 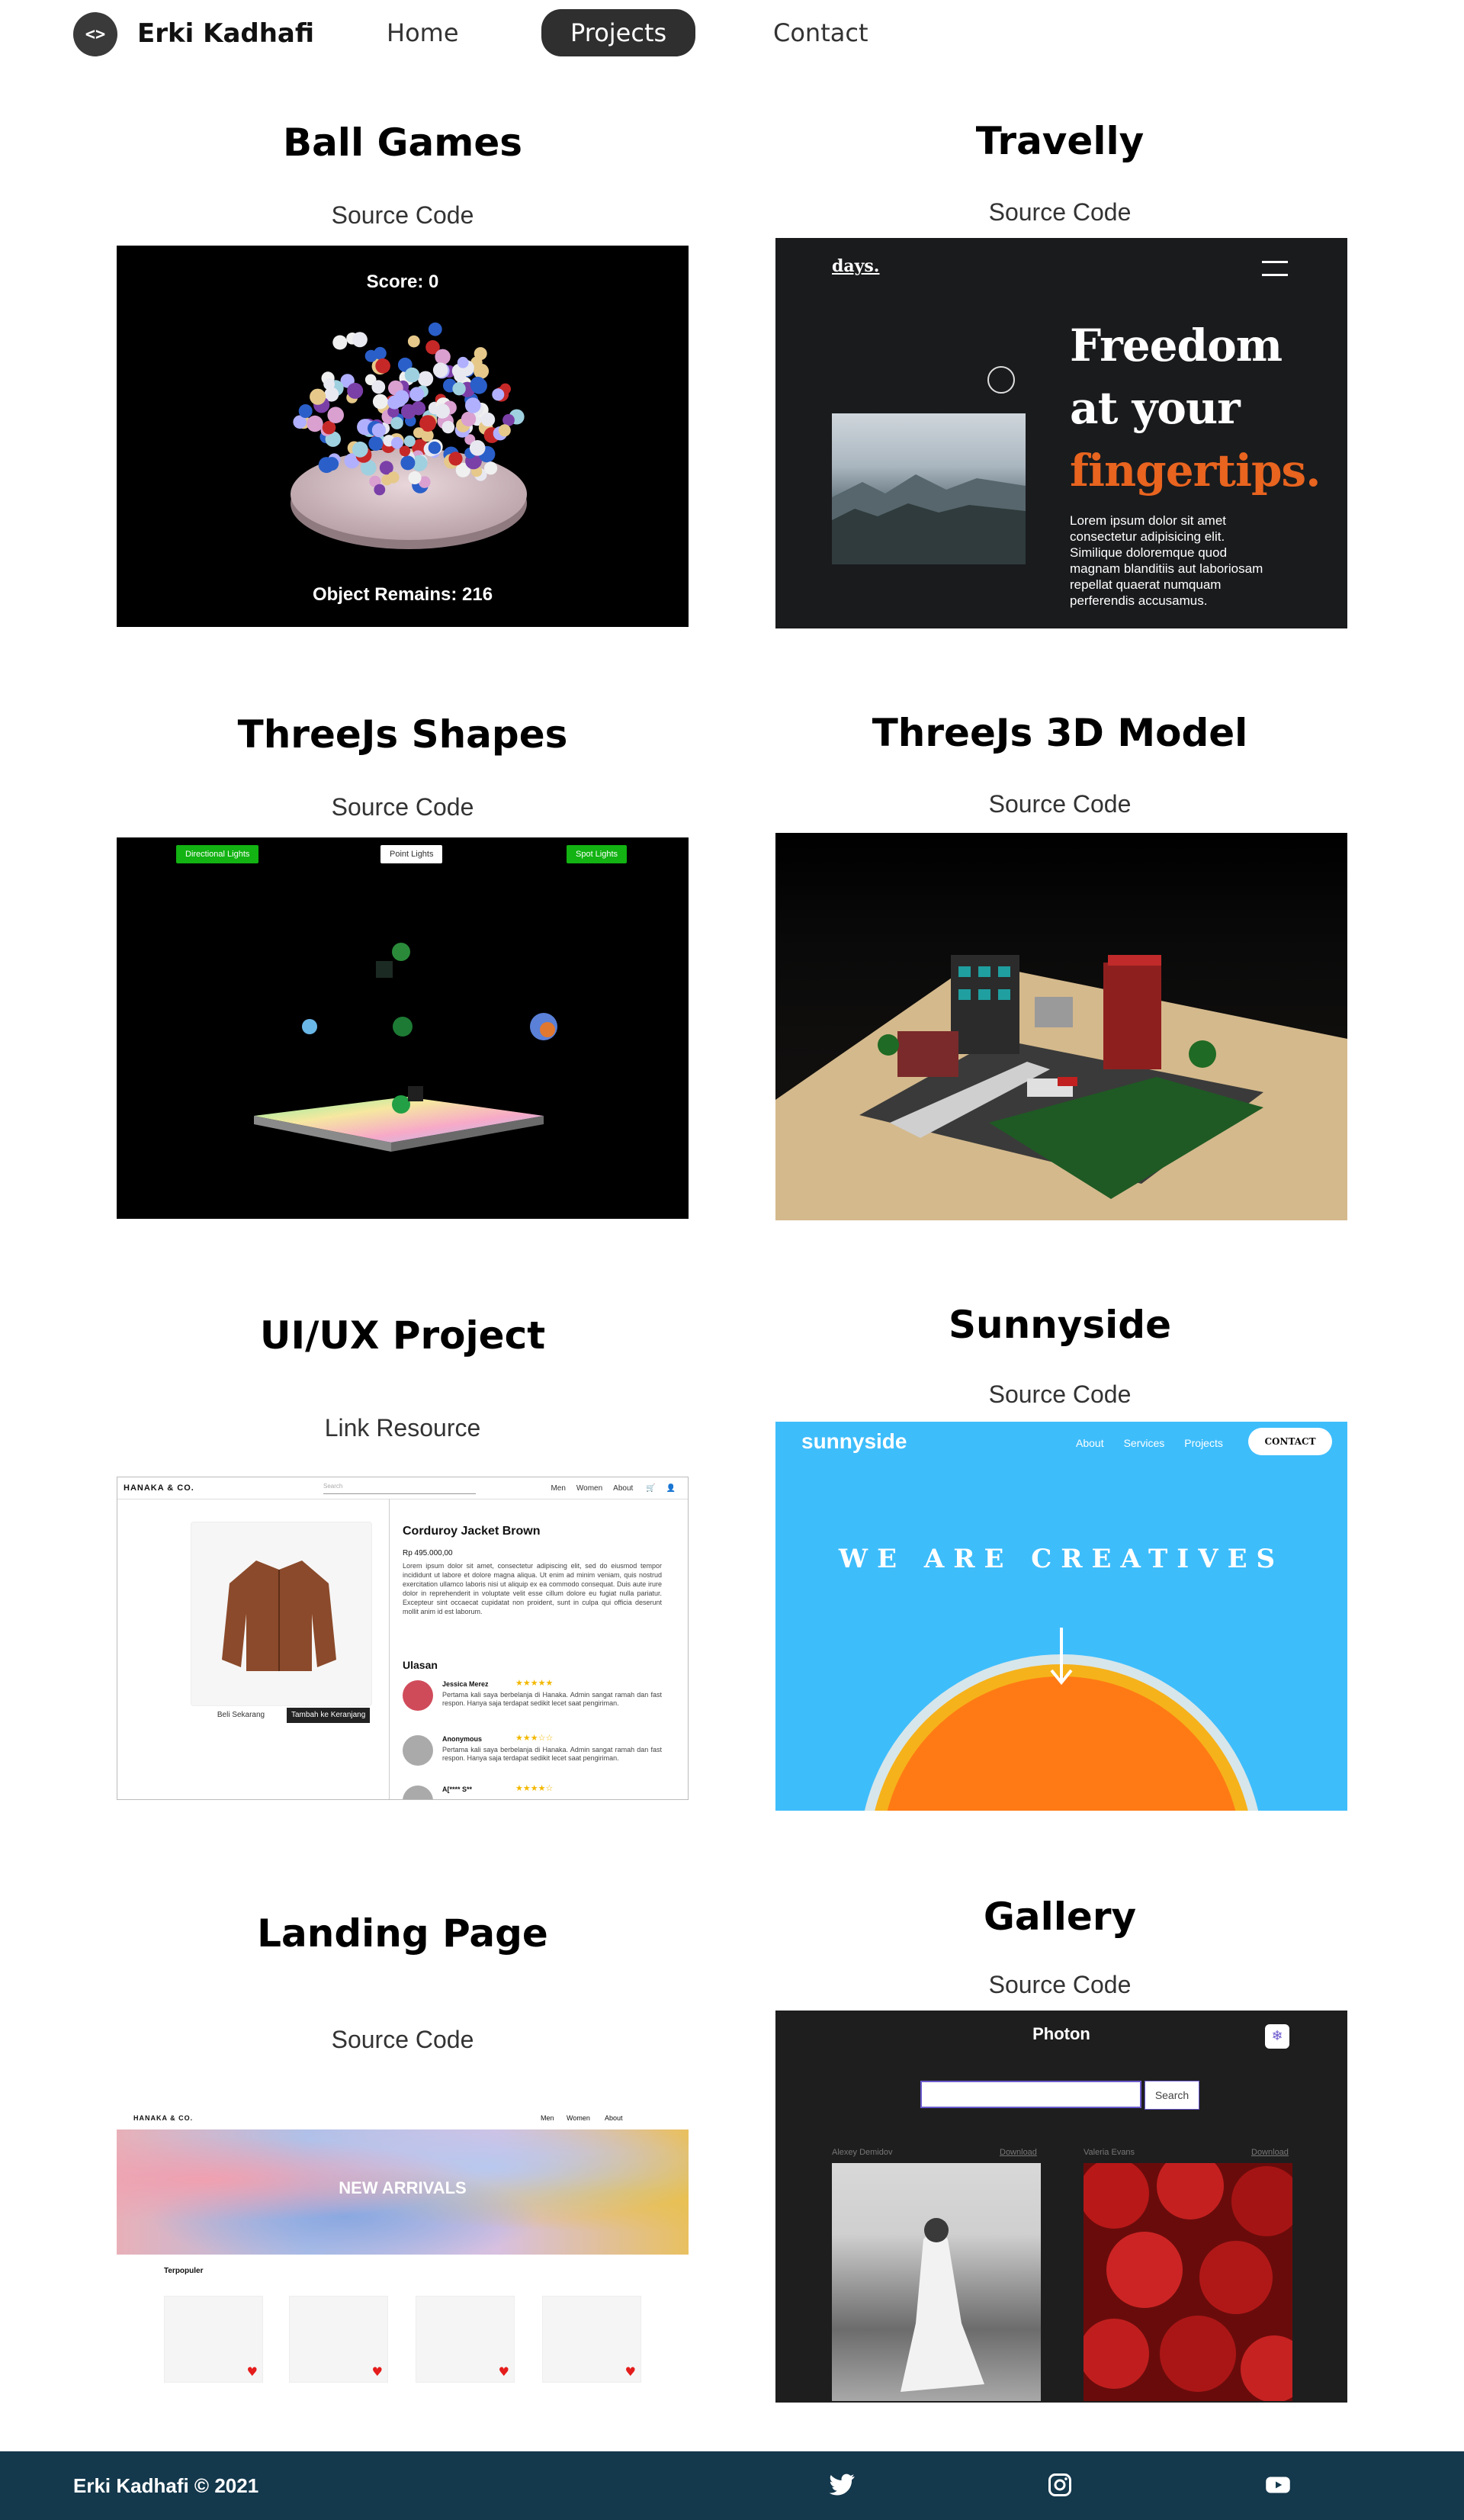 What do you see at coordinates (862, 2152) in the screenshot?
I see `photo-author: Alexey Demidov` at bounding box center [862, 2152].